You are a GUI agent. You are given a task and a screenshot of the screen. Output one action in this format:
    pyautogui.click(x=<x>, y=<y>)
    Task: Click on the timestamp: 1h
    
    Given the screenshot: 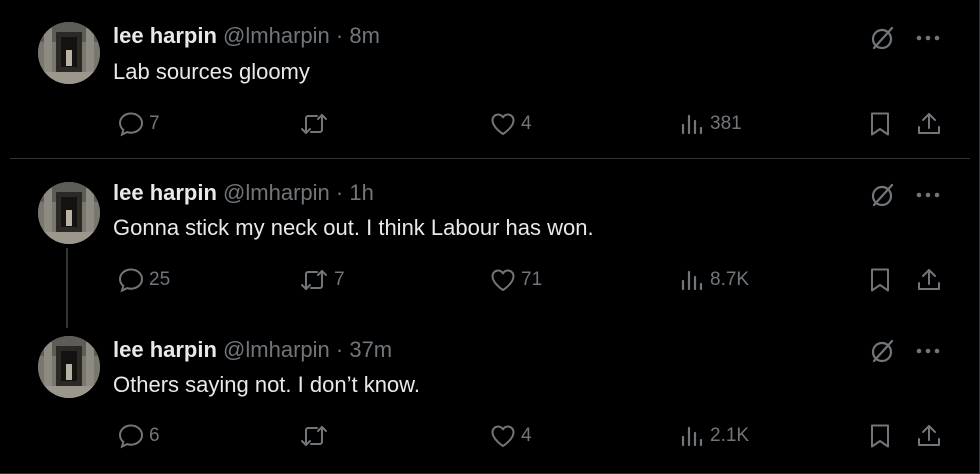 What is the action you would take?
    pyautogui.click(x=361, y=192)
    